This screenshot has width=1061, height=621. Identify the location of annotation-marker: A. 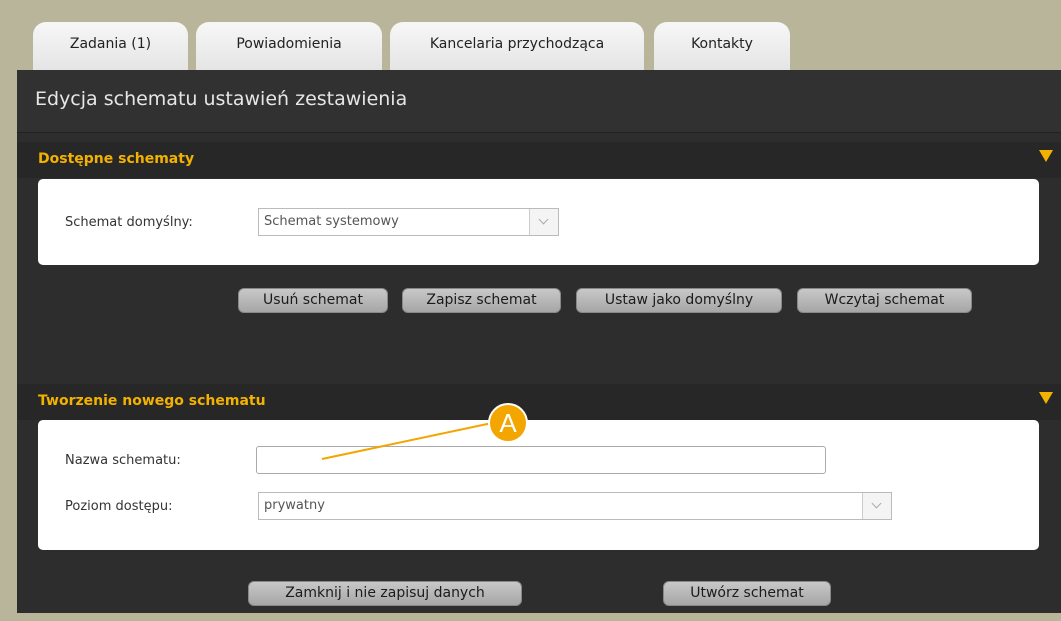
(508, 423).